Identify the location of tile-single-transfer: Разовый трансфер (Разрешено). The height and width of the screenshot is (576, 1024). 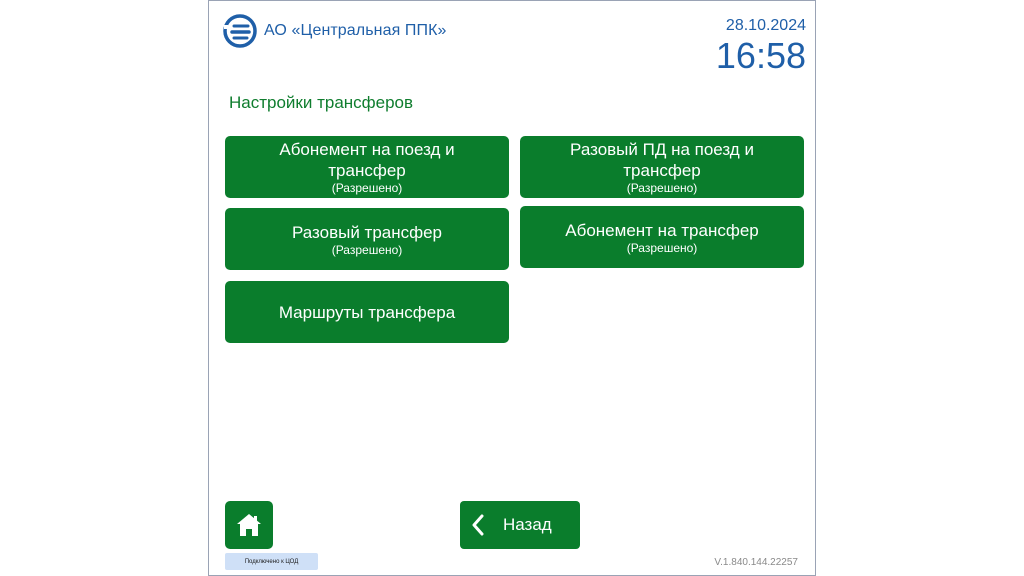
(367, 239).